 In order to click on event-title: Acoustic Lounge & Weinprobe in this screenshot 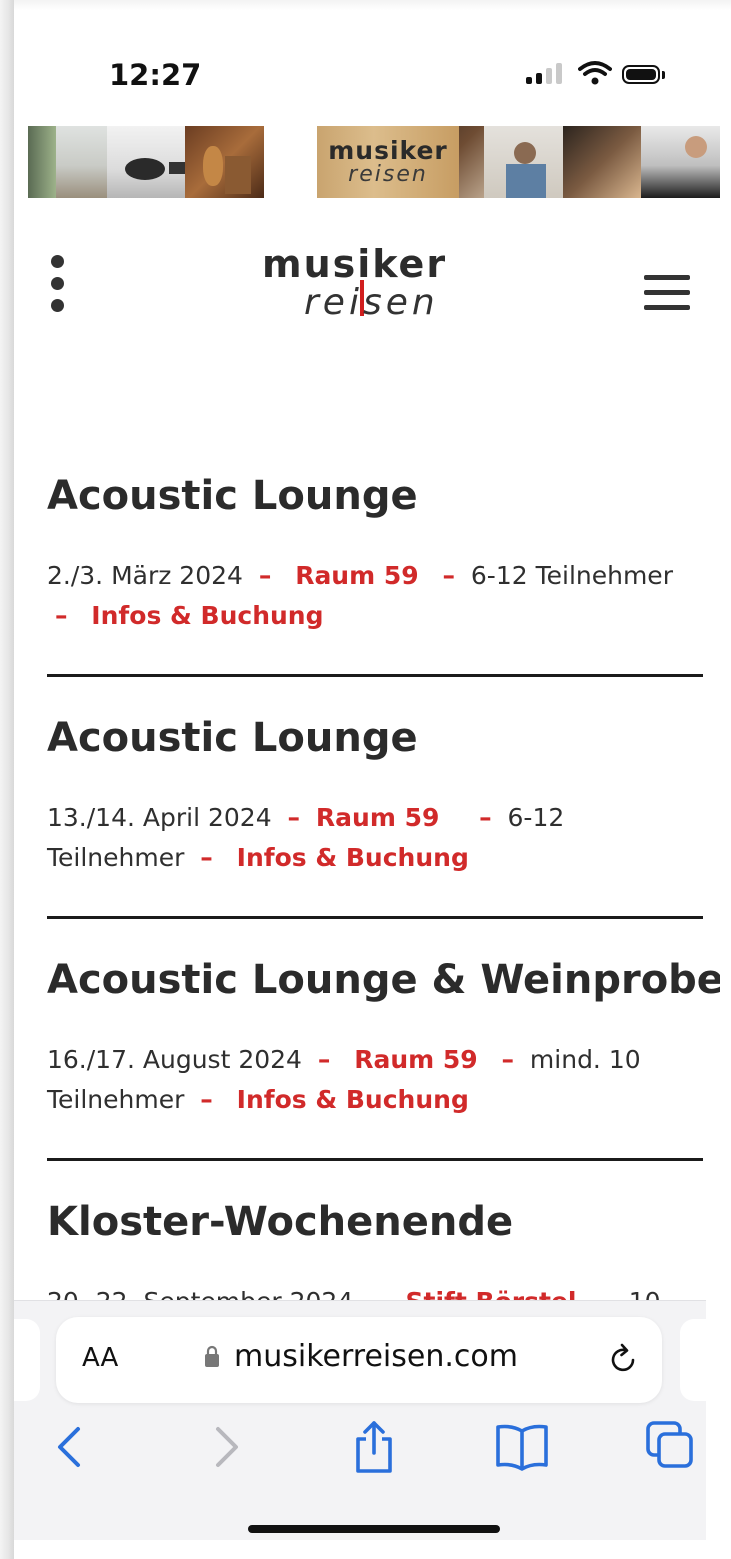, I will do `click(383, 980)`.